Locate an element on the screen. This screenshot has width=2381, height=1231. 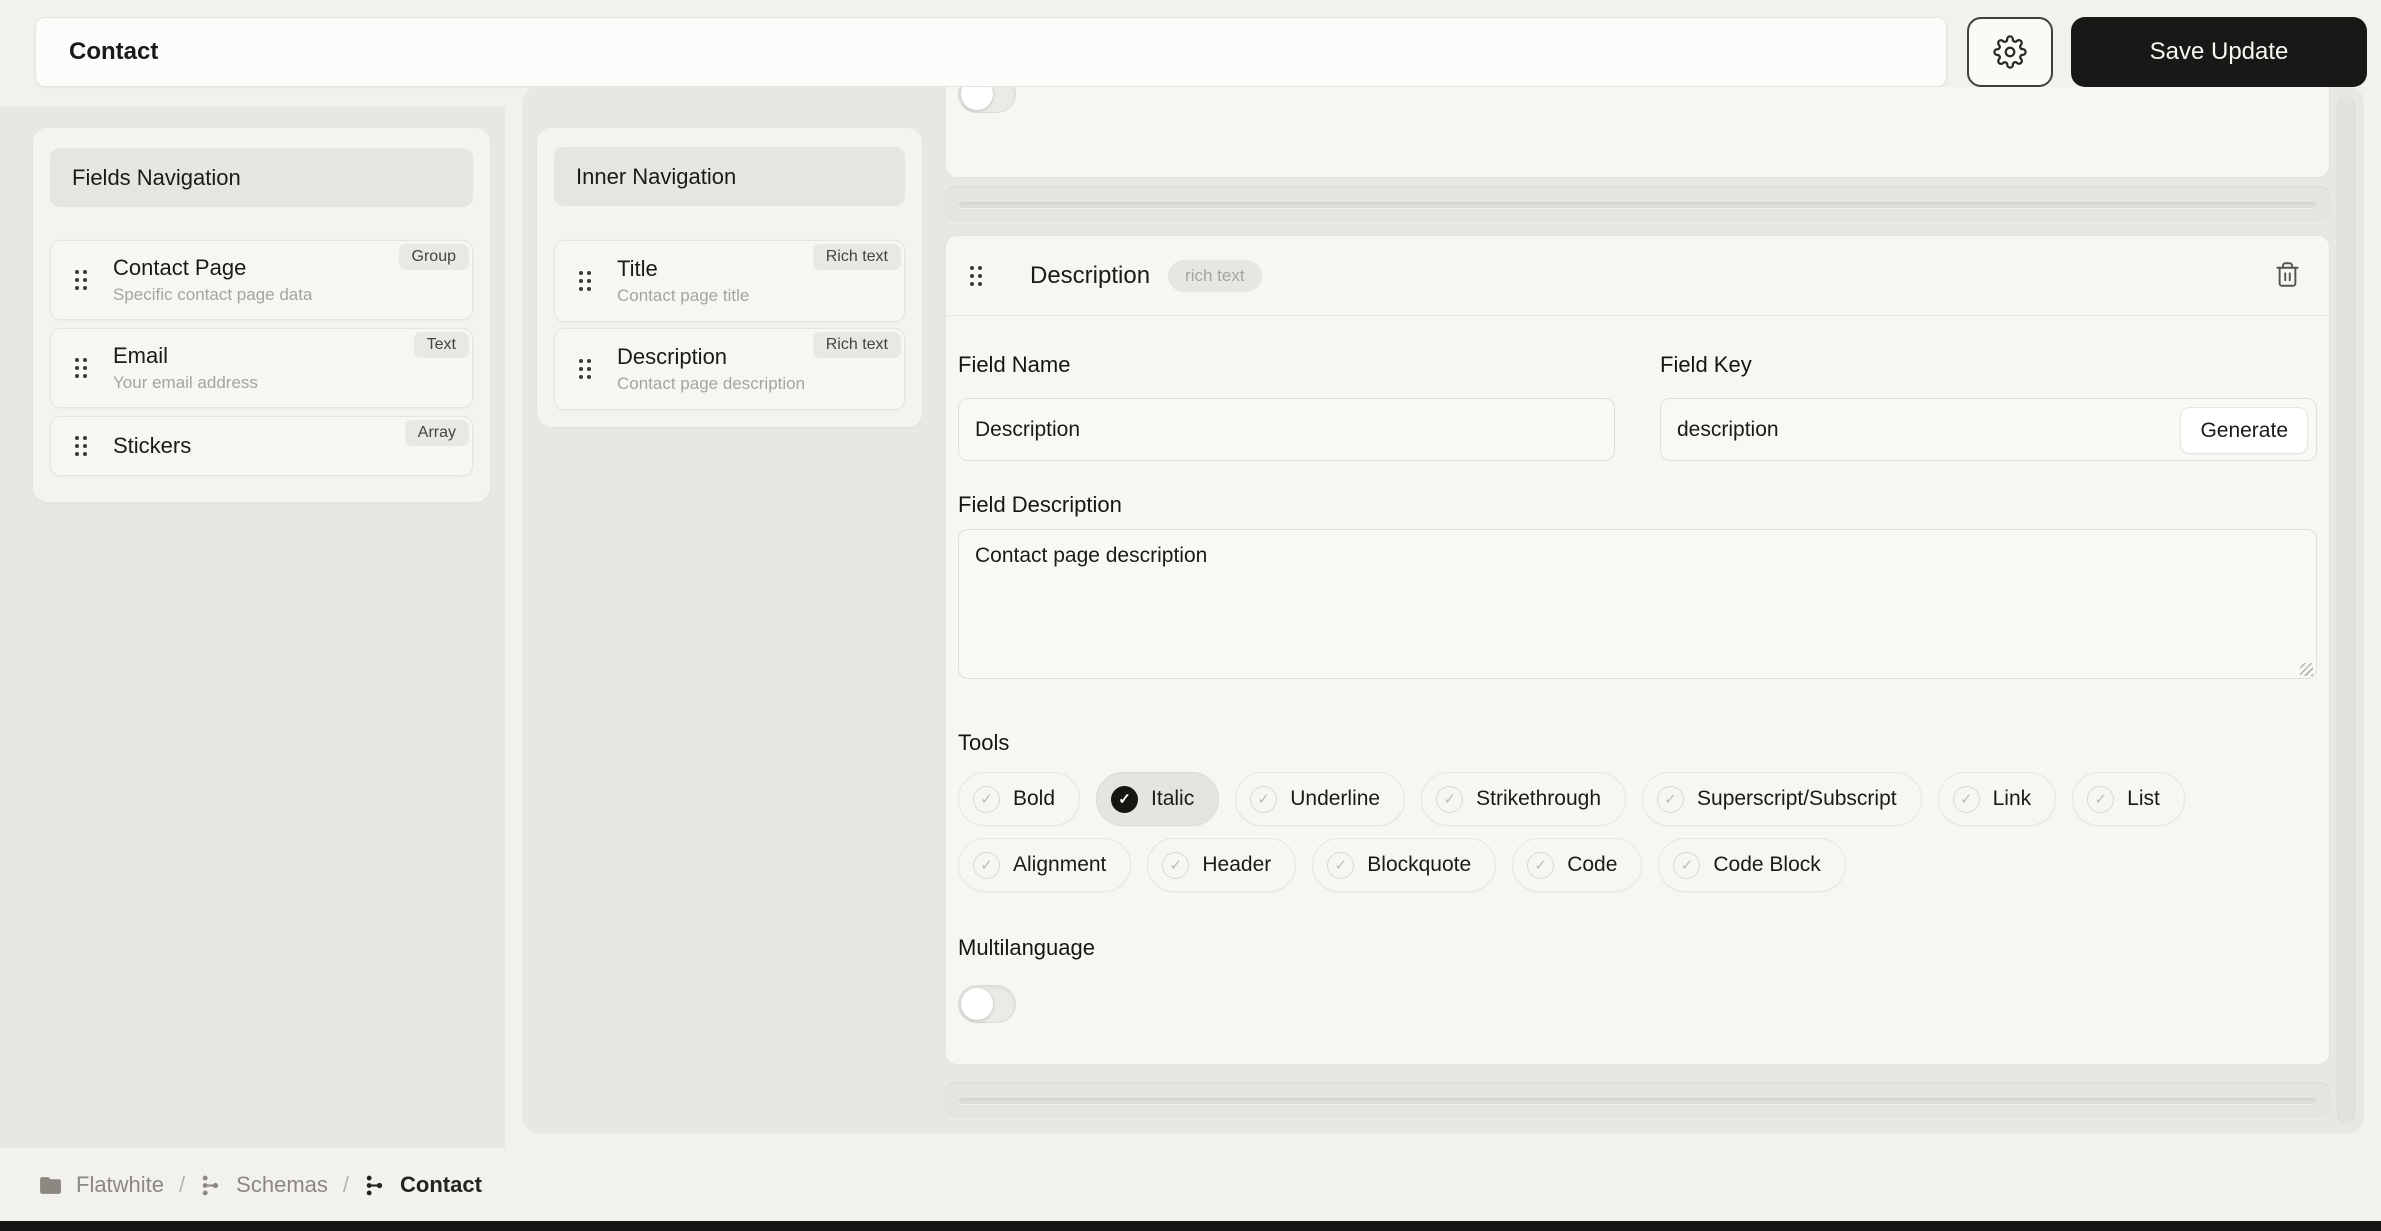
field-nav-item-description: Specific contact page data is located at coordinates (213, 294).